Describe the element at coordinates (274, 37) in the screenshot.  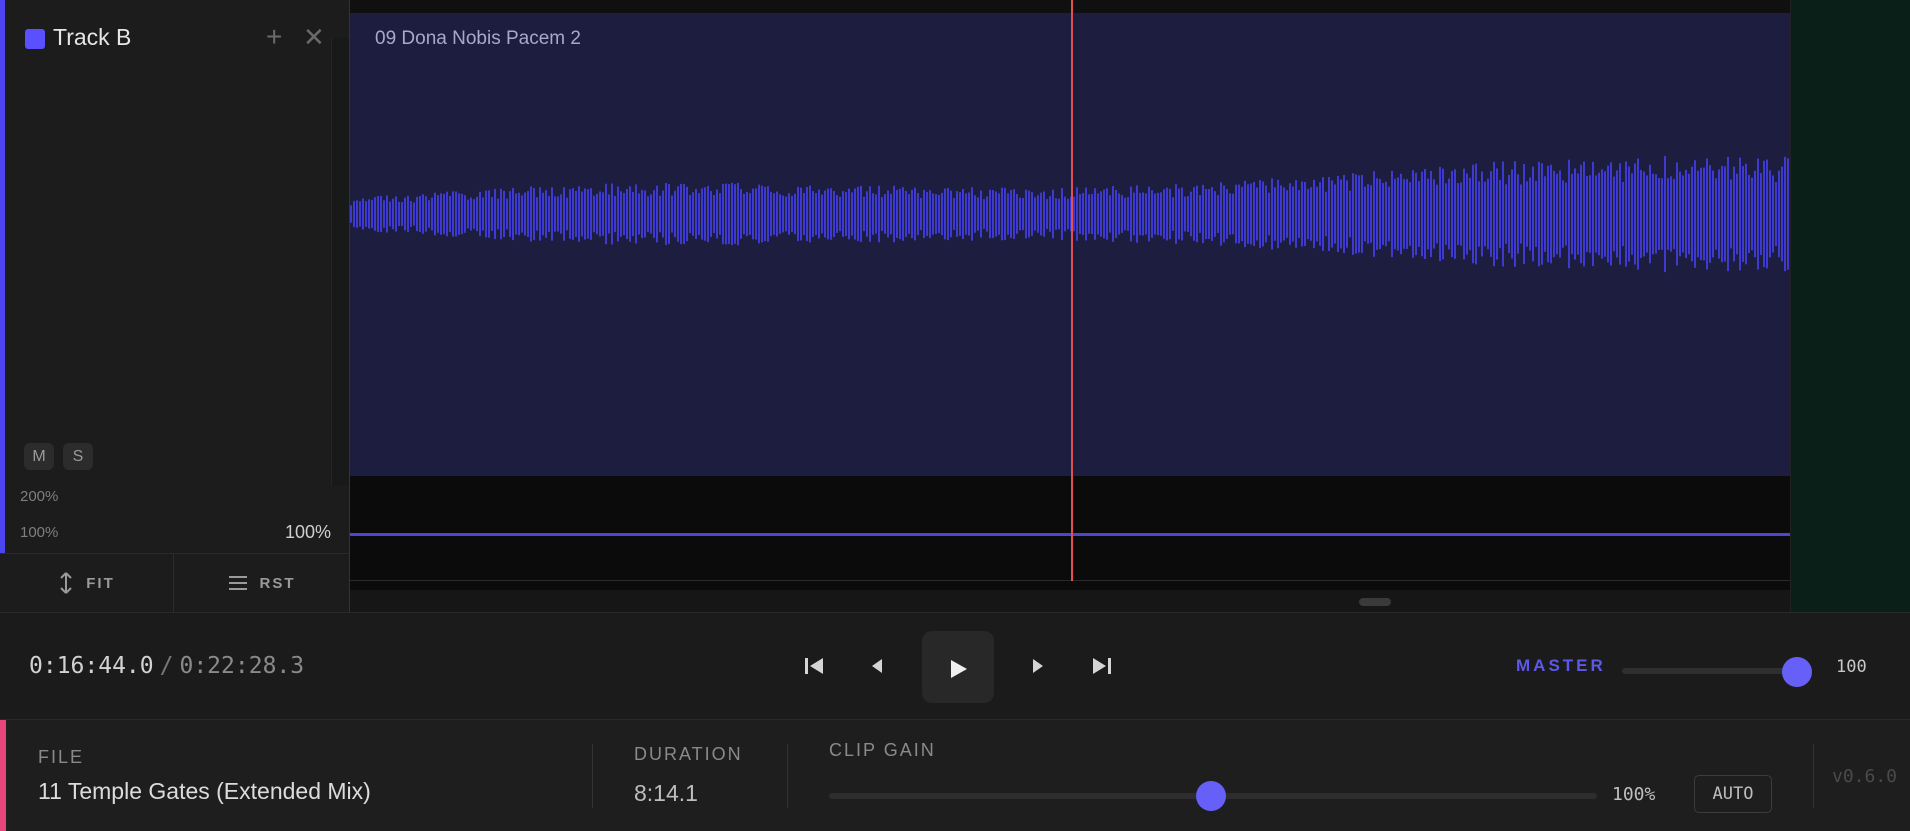
I see `plus-icon: +` at that location.